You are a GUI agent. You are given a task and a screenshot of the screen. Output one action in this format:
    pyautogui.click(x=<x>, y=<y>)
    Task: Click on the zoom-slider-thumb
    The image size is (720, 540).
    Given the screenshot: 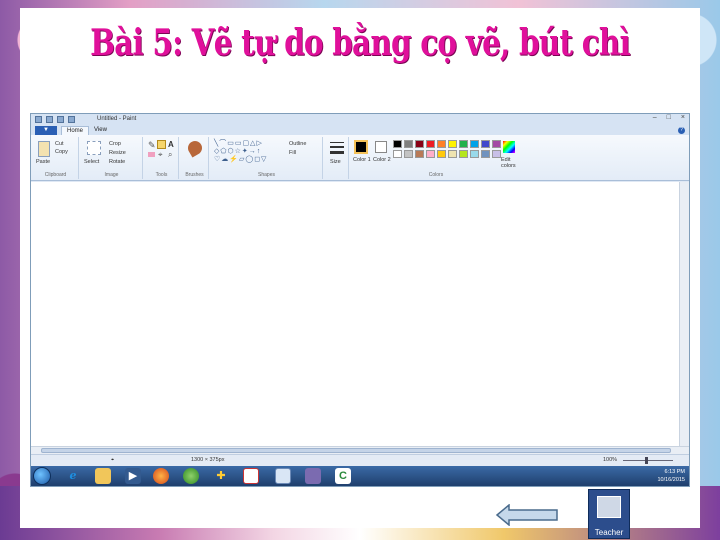 What is the action you would take?
    pyautogui.click(x=646, y=460)
    